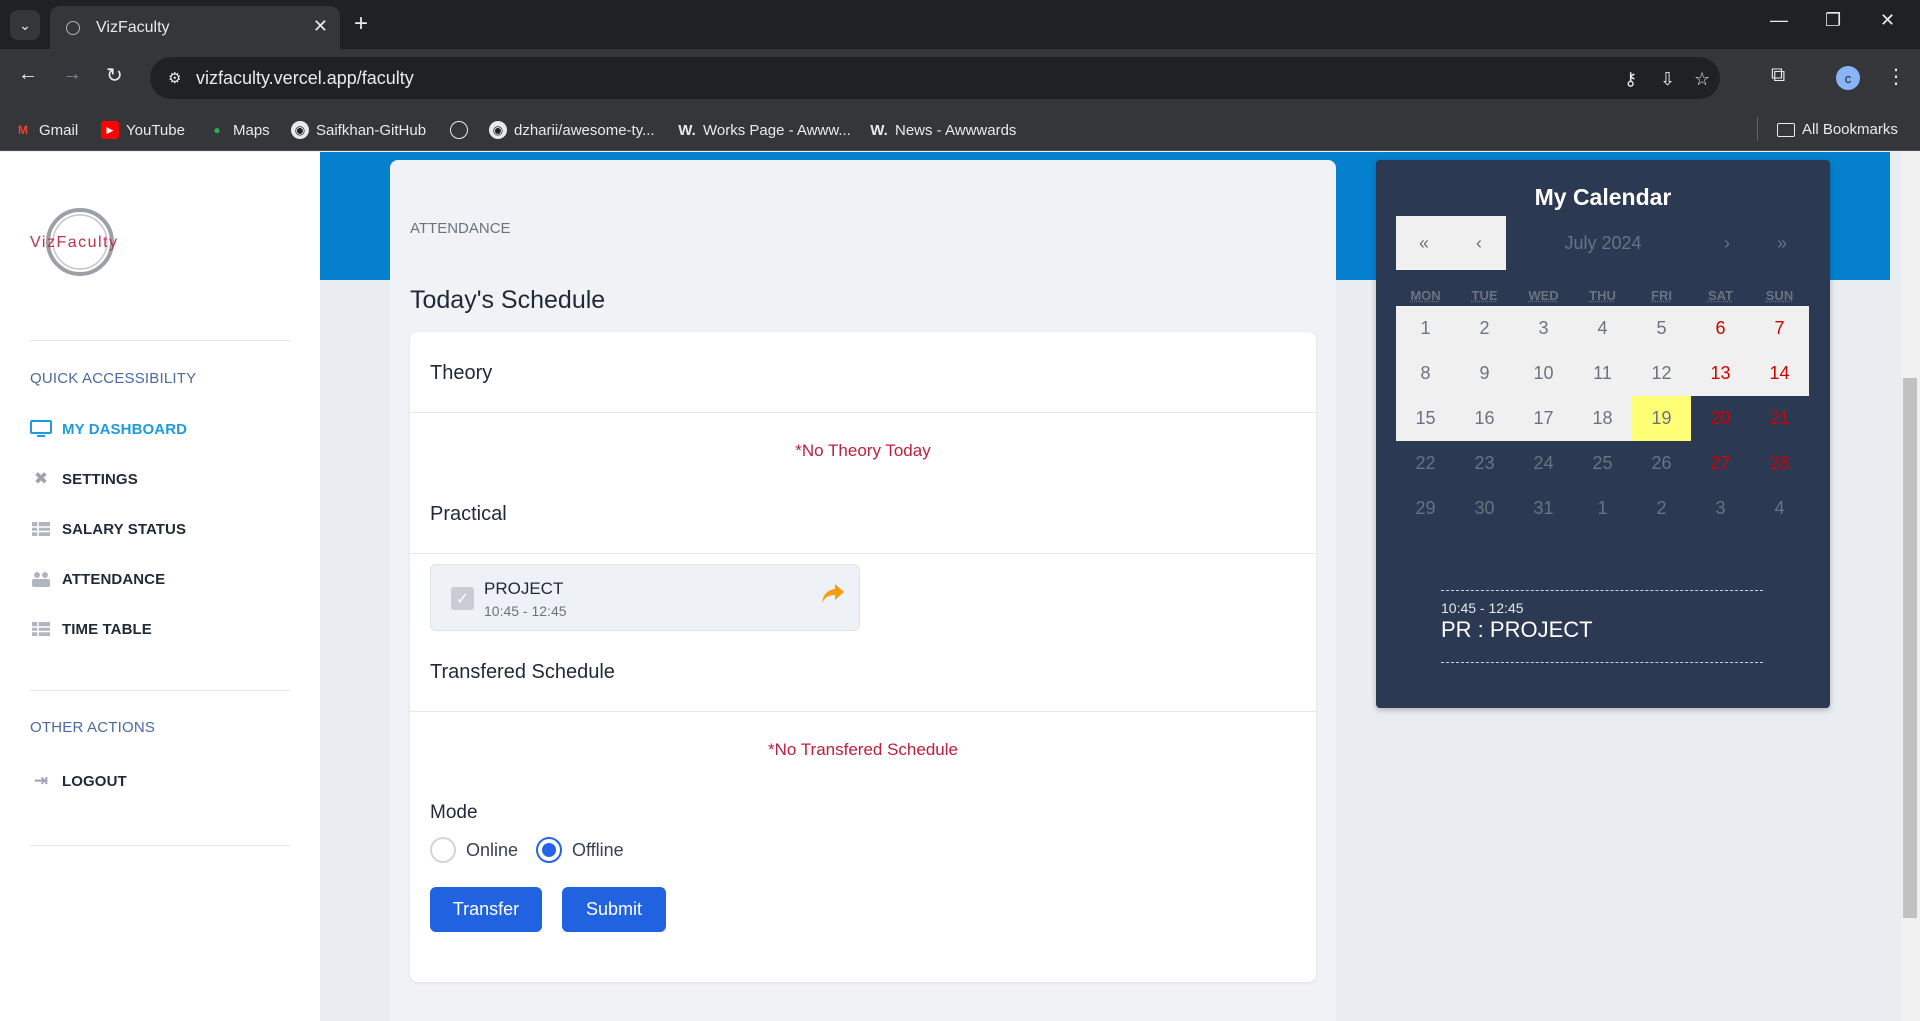 This screenshot has width=1920, height=1021. What do you see at coordinates (1479, 243) in the screenshot?
I see `prev-month-button: ‹` at bounding box center [1479, 243].